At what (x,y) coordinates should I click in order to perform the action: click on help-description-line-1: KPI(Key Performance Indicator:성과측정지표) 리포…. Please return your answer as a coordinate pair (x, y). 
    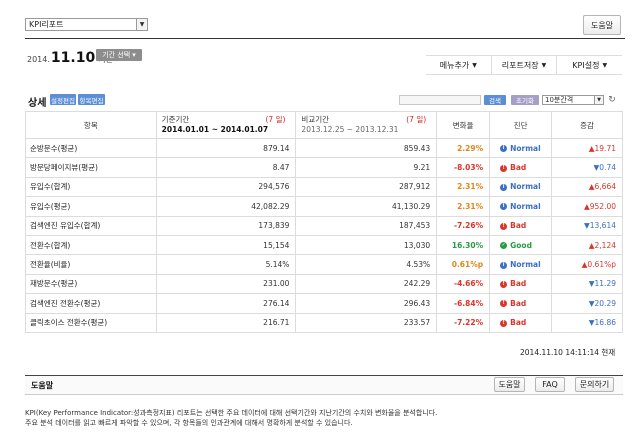
    Looking at the image, I should click on (231, 413).